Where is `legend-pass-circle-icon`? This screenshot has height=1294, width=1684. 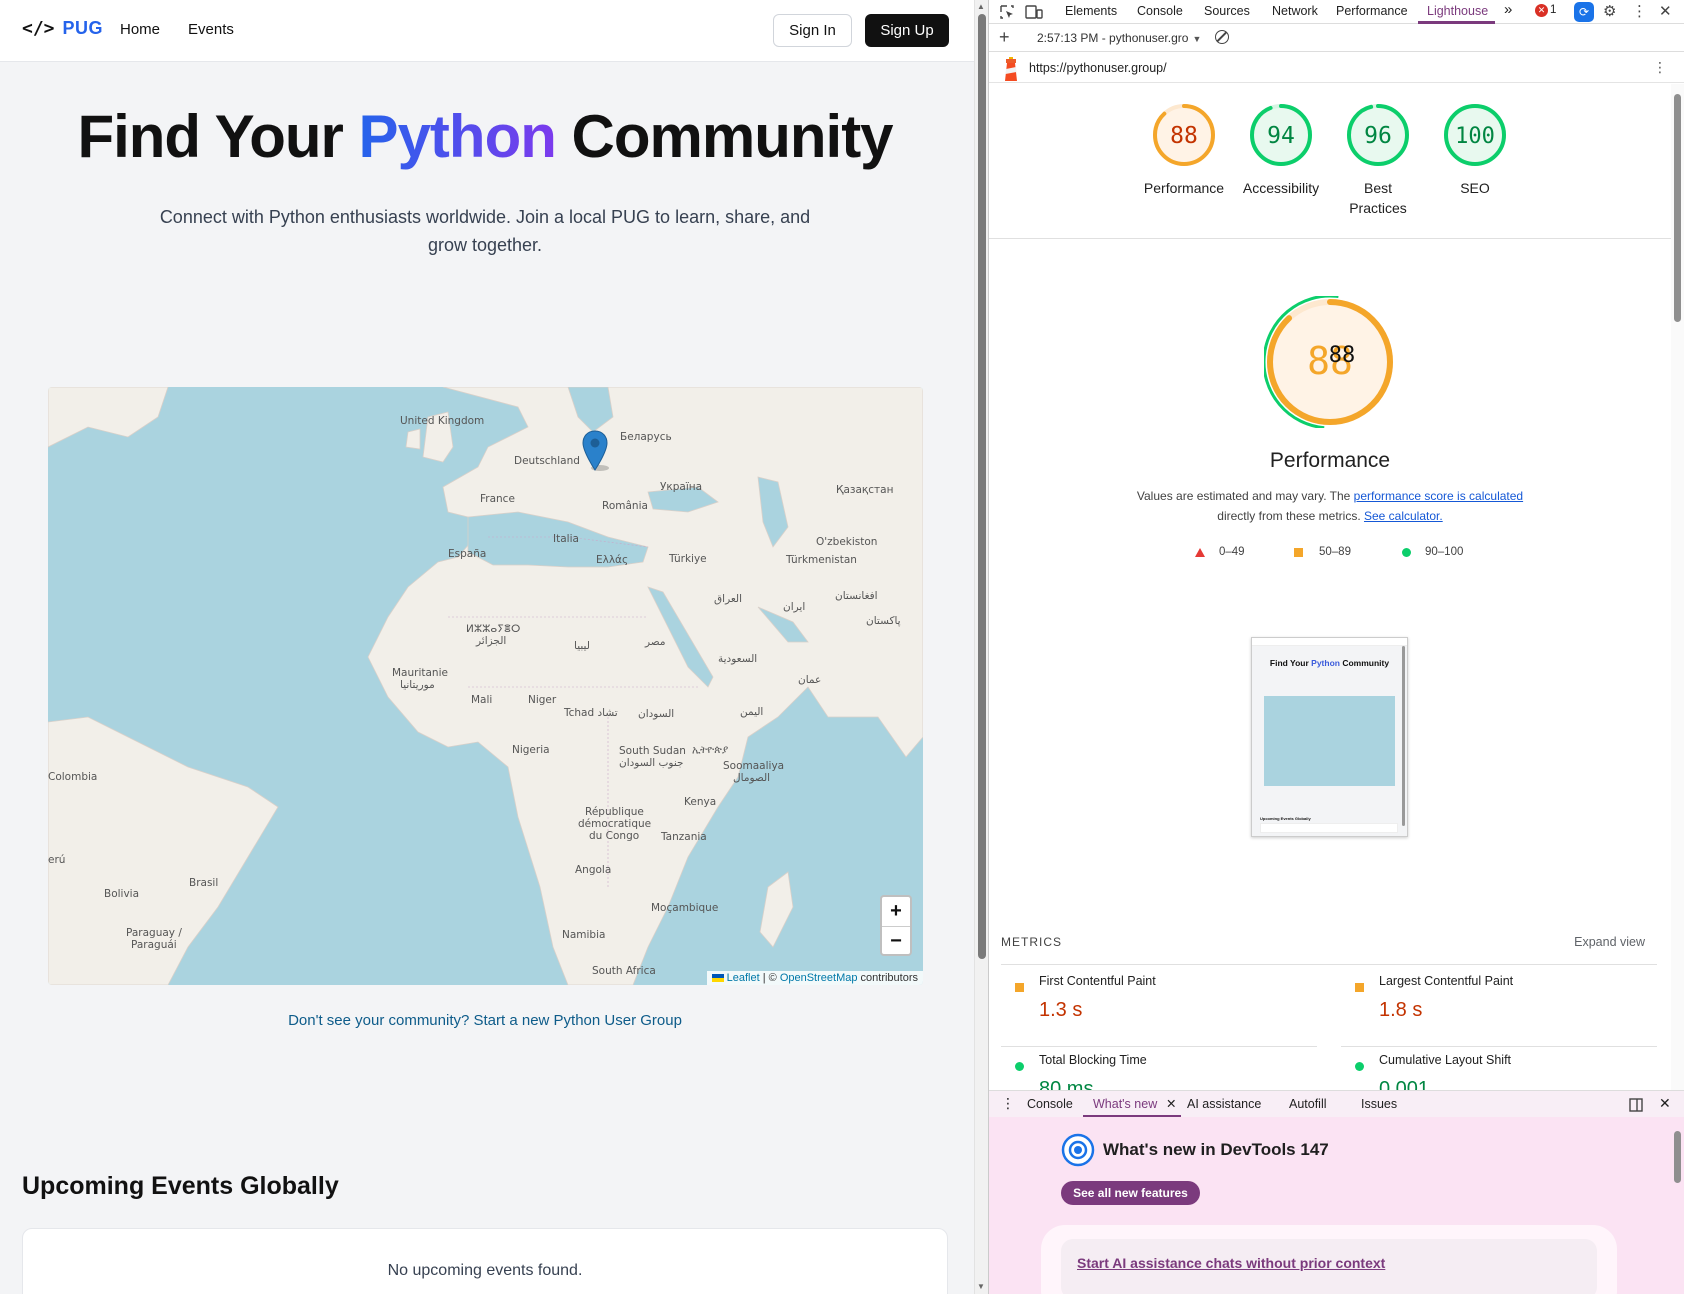
legend-pass-circle-icon is located at coordinates (1406, 554).